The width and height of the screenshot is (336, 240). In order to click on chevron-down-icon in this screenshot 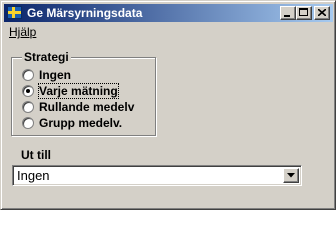, I will do `click(291, 175)`.